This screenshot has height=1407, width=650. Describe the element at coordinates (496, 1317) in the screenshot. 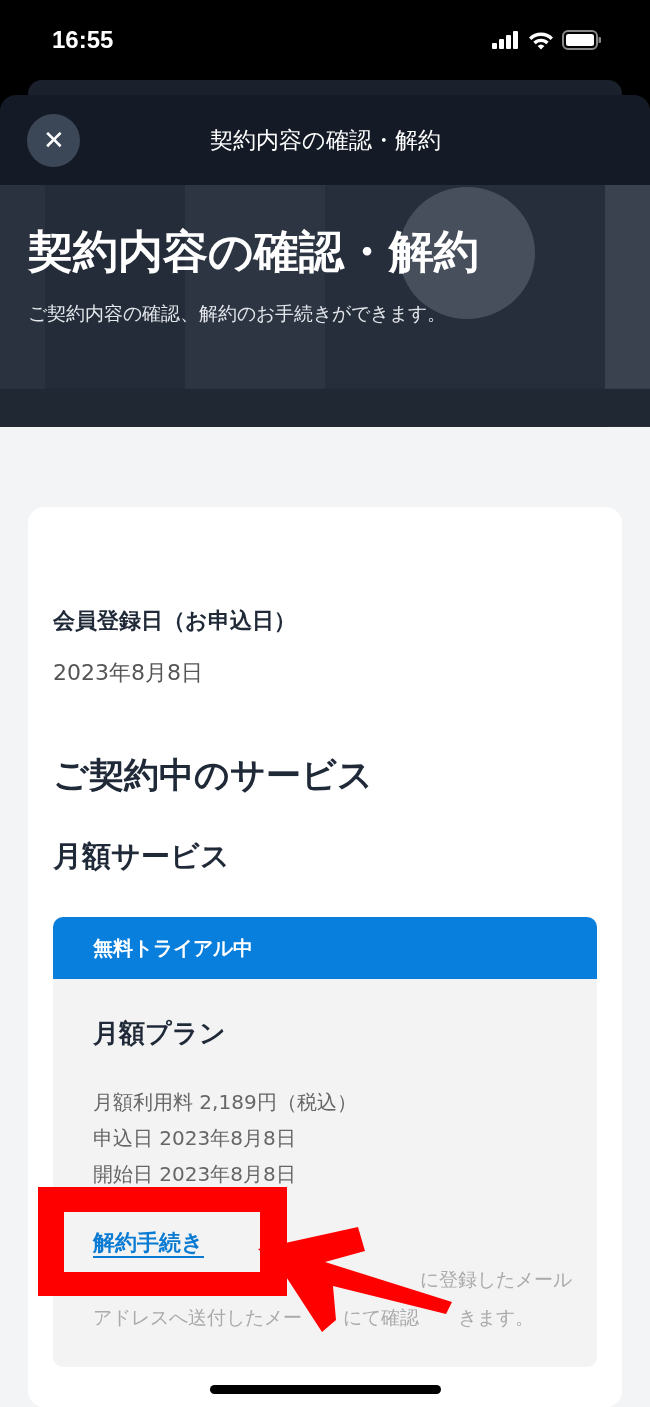

I see `note-text: きます。` at that location.